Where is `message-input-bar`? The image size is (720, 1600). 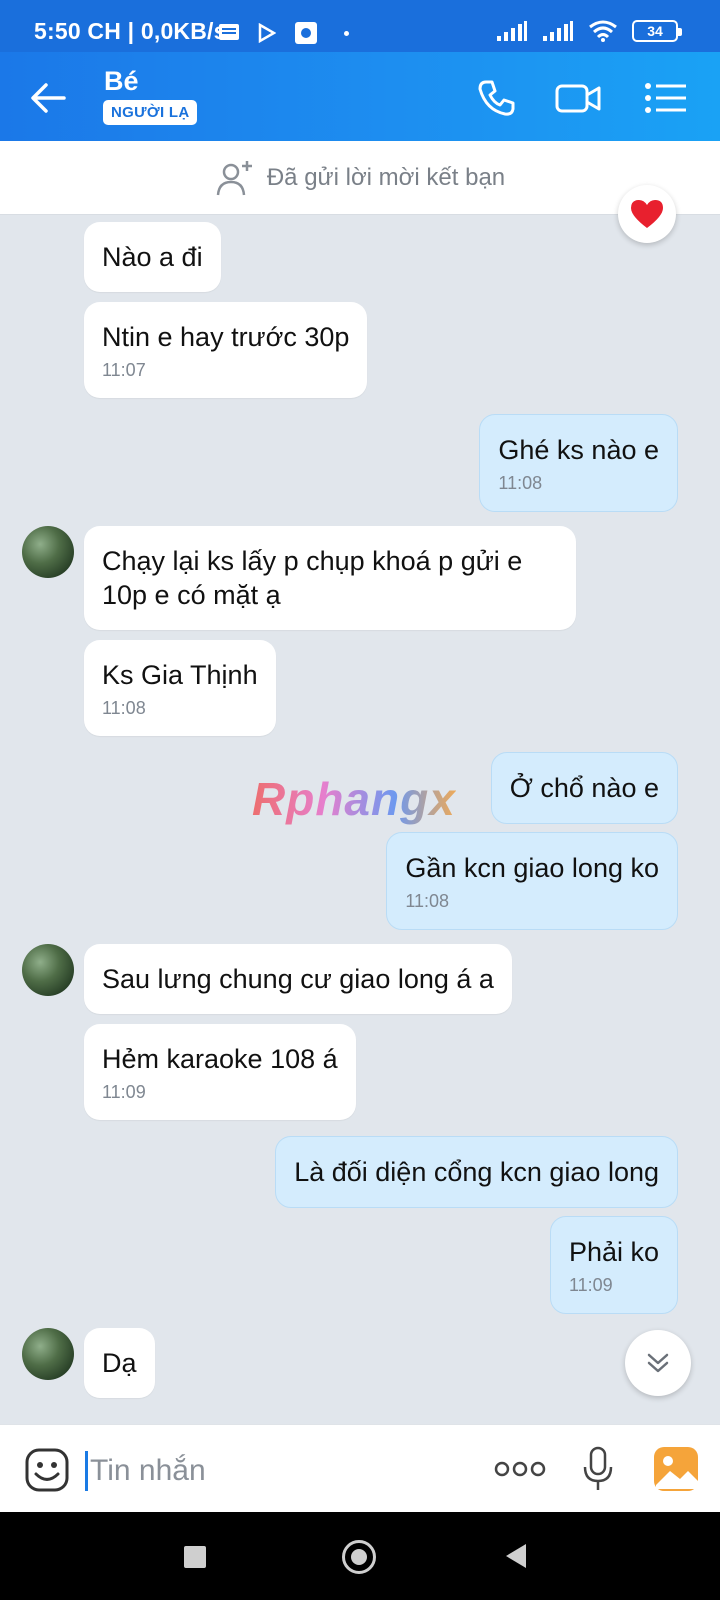 message-input-bar is located at coordinates (360, 1468).